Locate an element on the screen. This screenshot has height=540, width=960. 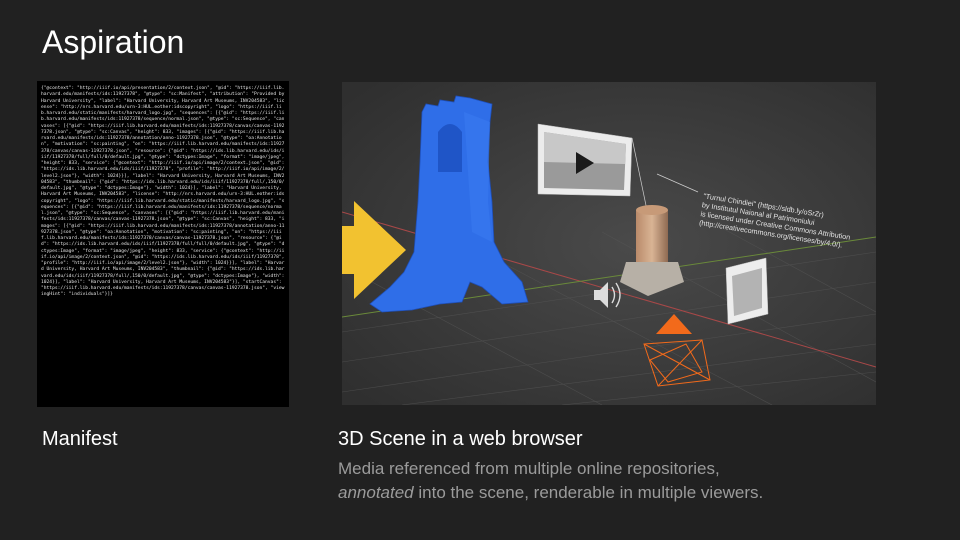
slide-title: Aspiration is located at coordinates (113, 42).